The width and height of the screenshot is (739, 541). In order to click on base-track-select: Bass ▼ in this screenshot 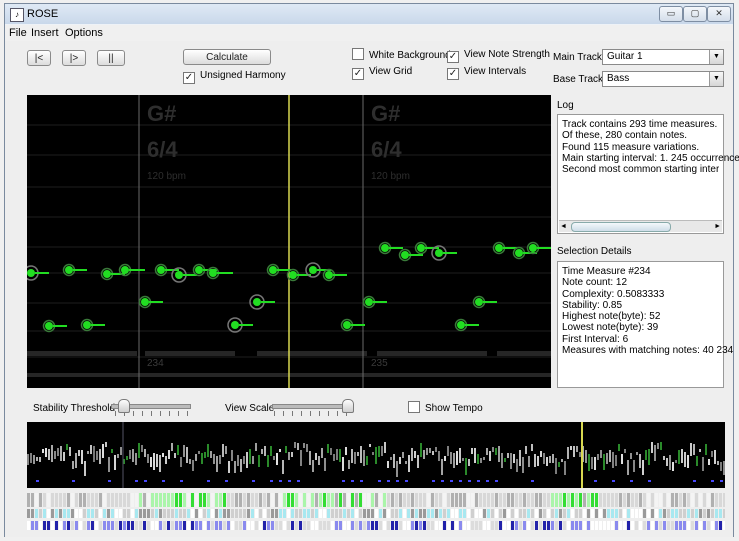, I will do `click(663, 79)`.